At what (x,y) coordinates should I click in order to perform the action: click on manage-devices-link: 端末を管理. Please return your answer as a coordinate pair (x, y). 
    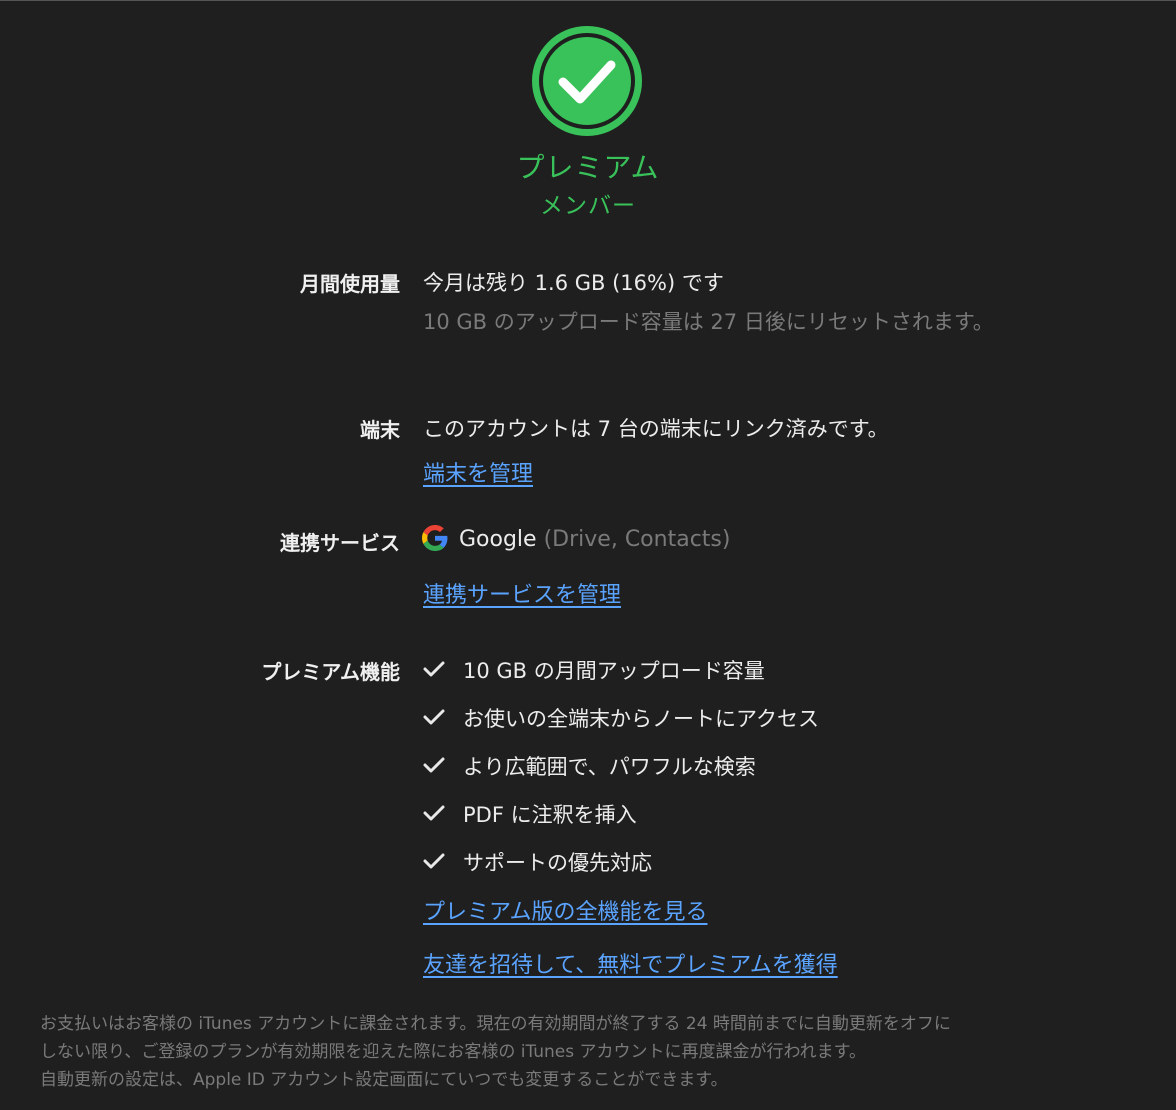
    Looking at the image, I should click on (478, 472).